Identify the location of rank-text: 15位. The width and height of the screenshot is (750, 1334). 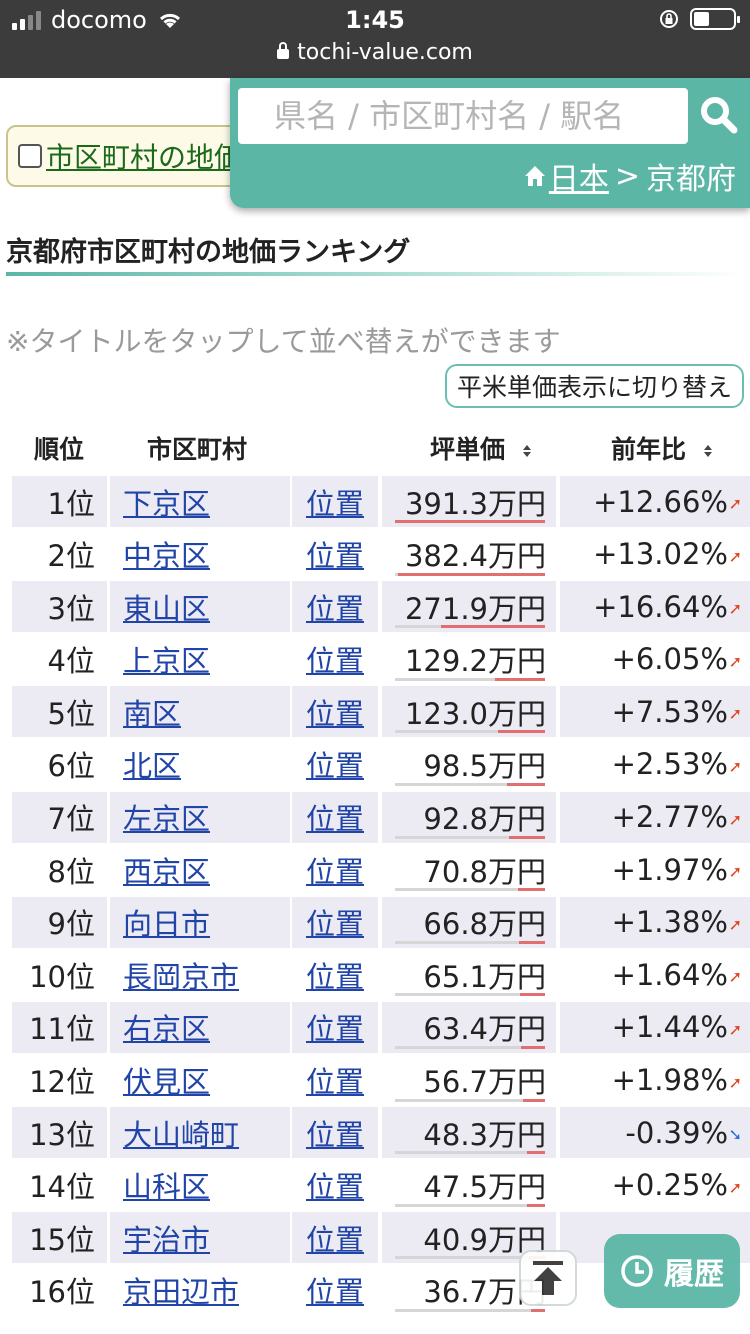
(62, 1239).